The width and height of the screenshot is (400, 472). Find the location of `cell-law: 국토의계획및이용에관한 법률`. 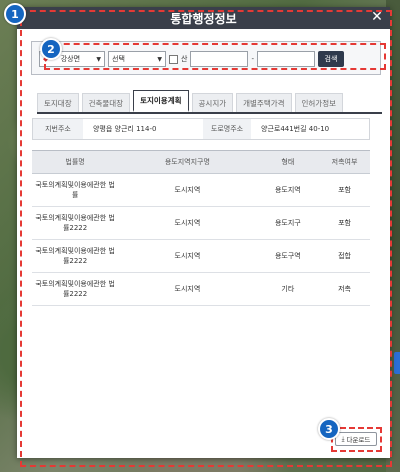

cell-law: 국토의계획및이용에관한 법률 is located at coordinates (75, 190).